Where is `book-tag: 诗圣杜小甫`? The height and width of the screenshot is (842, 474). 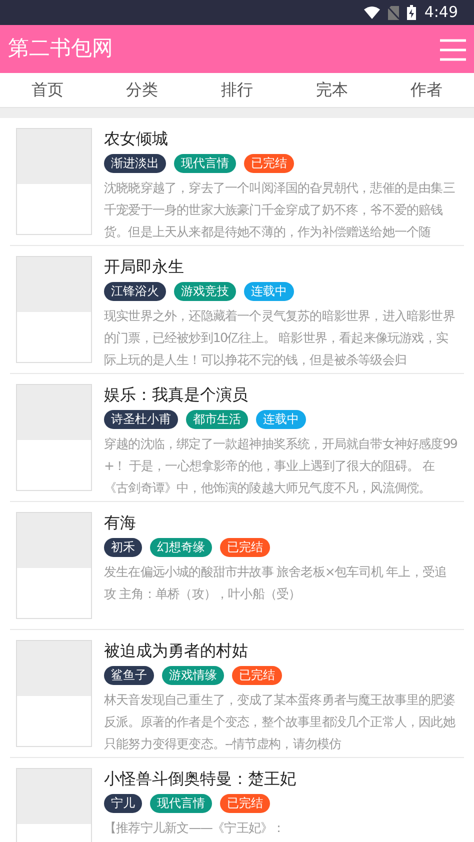
book-tag: 诗圣杜小甫 is located at coordinates (141, 419).